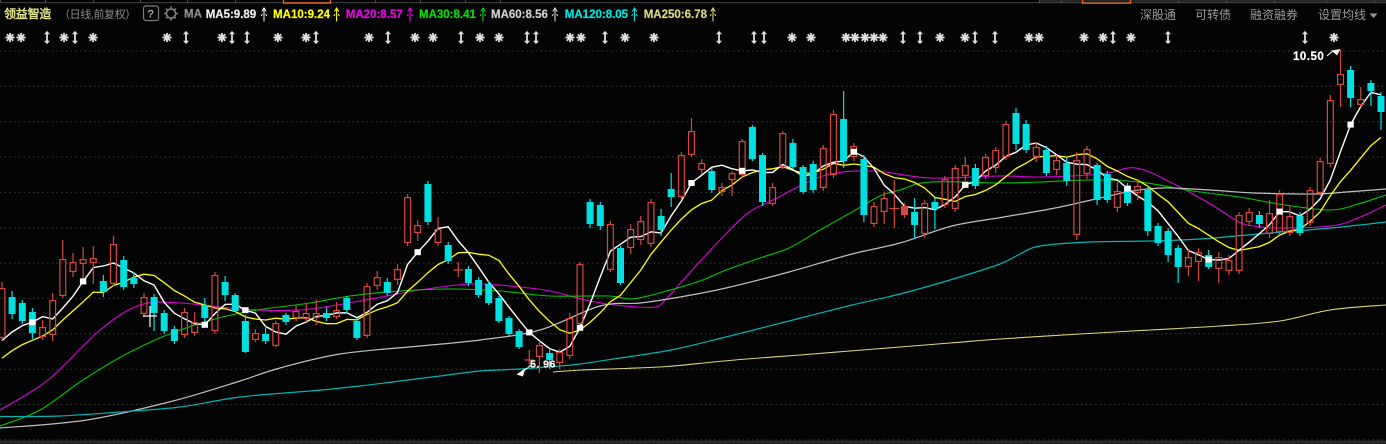 This screenshot has width=1386, height=444. What do you see at coordinates (1158, 15) in the screenshot?
I see `svg-text: 深股通` at bounding box center [1158, 15].